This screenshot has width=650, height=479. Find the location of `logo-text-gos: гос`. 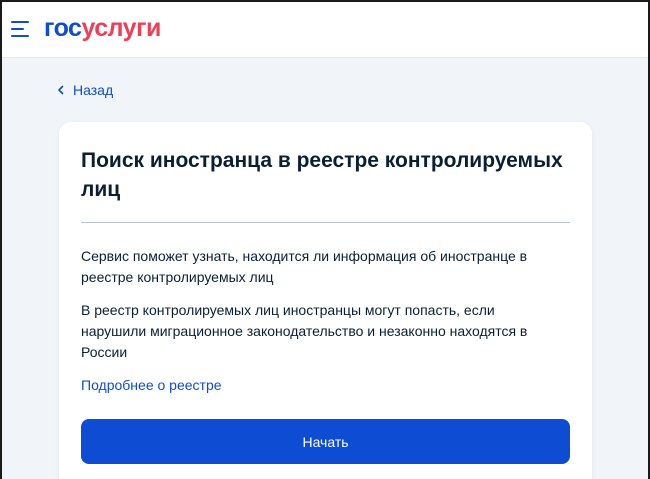

logo-text-gos: гос is located at coordinates (63, 28).